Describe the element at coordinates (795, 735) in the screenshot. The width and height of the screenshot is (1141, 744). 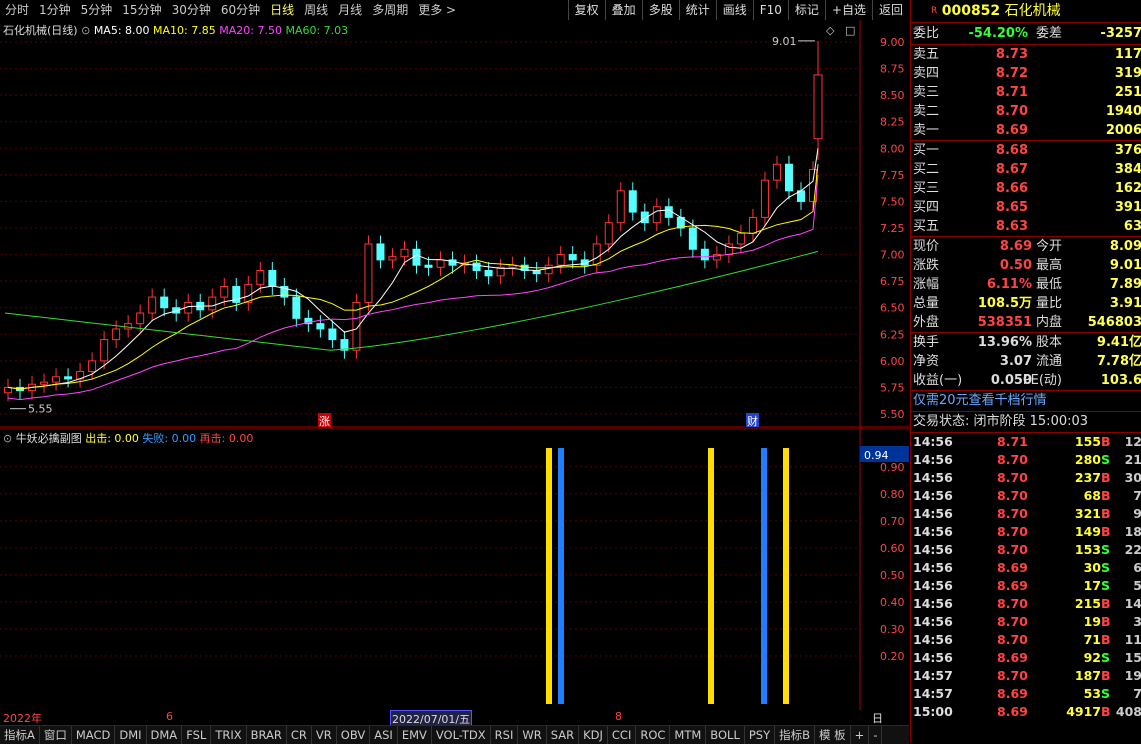
I see `indicator-tab-23: 指标B` at that location.